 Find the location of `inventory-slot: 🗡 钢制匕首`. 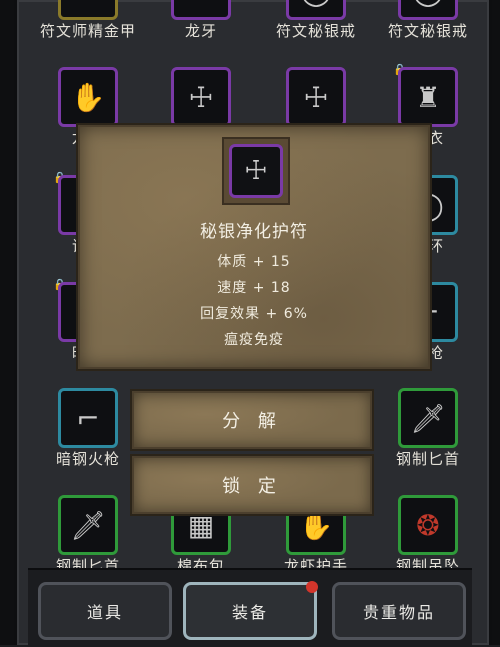

inventory-slot: 🗡 钢制匕首 is located at coordinates (428, 438).